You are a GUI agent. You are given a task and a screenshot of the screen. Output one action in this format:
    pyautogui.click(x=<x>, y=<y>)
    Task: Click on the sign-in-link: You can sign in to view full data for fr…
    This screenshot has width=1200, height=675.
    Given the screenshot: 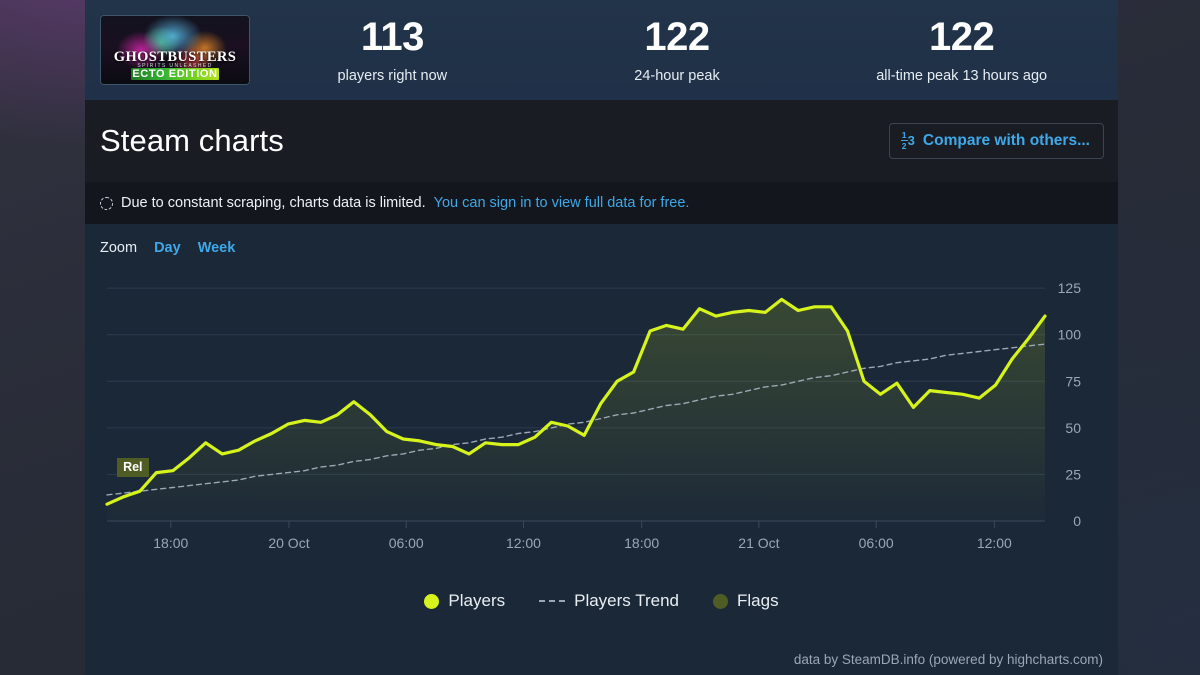 What is the action you would take?
    pyautogui.click(x=562, y=203)
    